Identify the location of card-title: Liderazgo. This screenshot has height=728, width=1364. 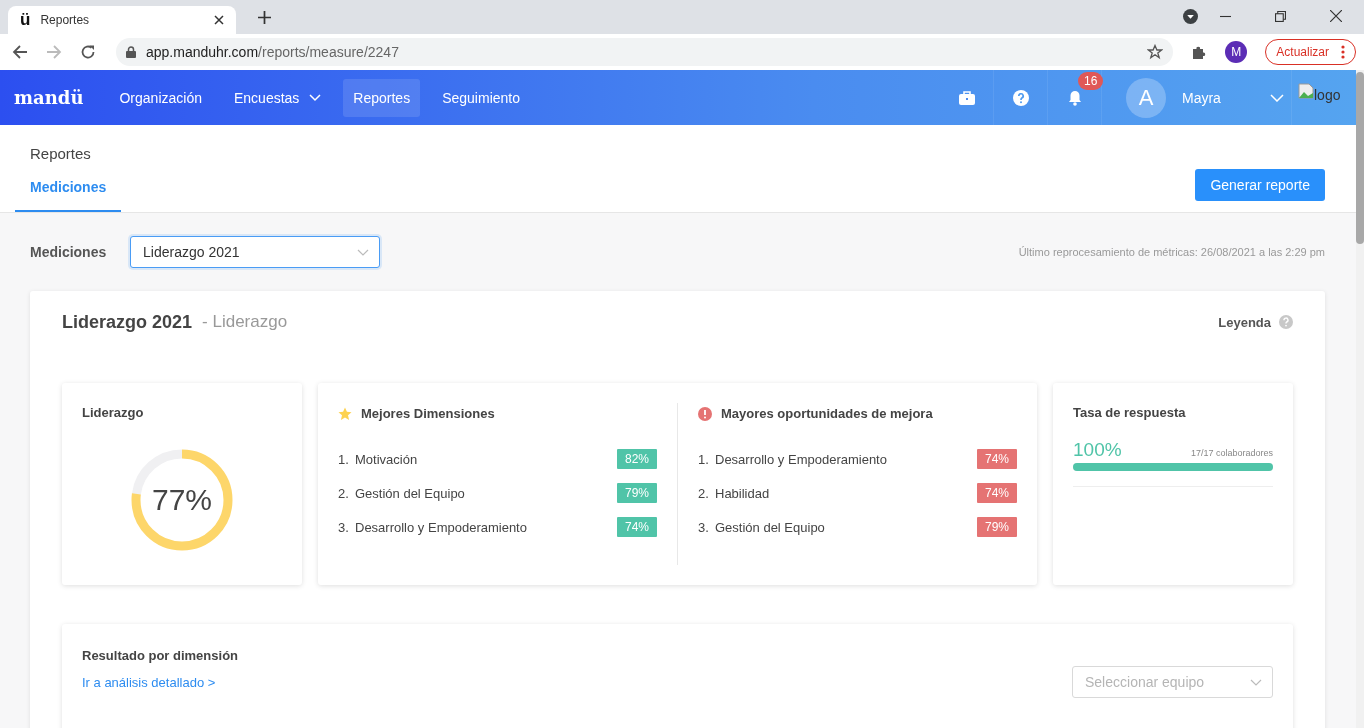
(113, 412).